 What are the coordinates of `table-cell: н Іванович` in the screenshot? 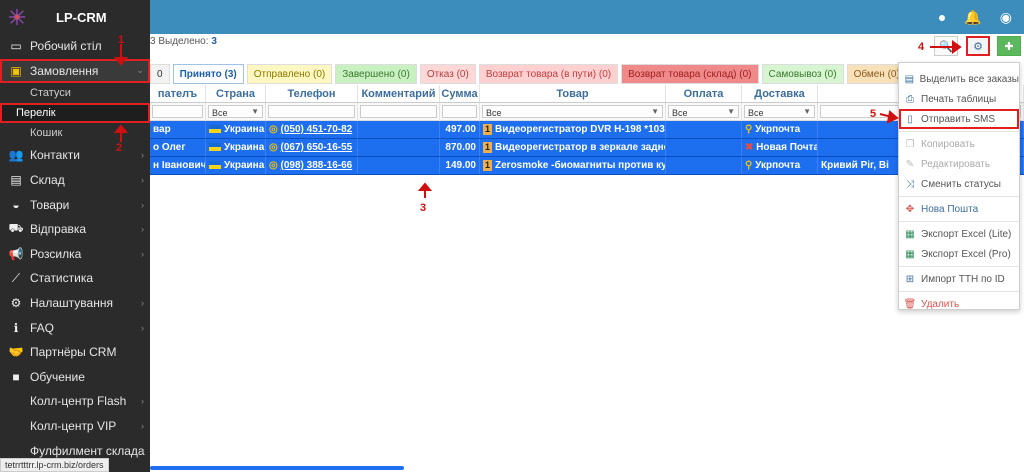 It's located at (178, 165).